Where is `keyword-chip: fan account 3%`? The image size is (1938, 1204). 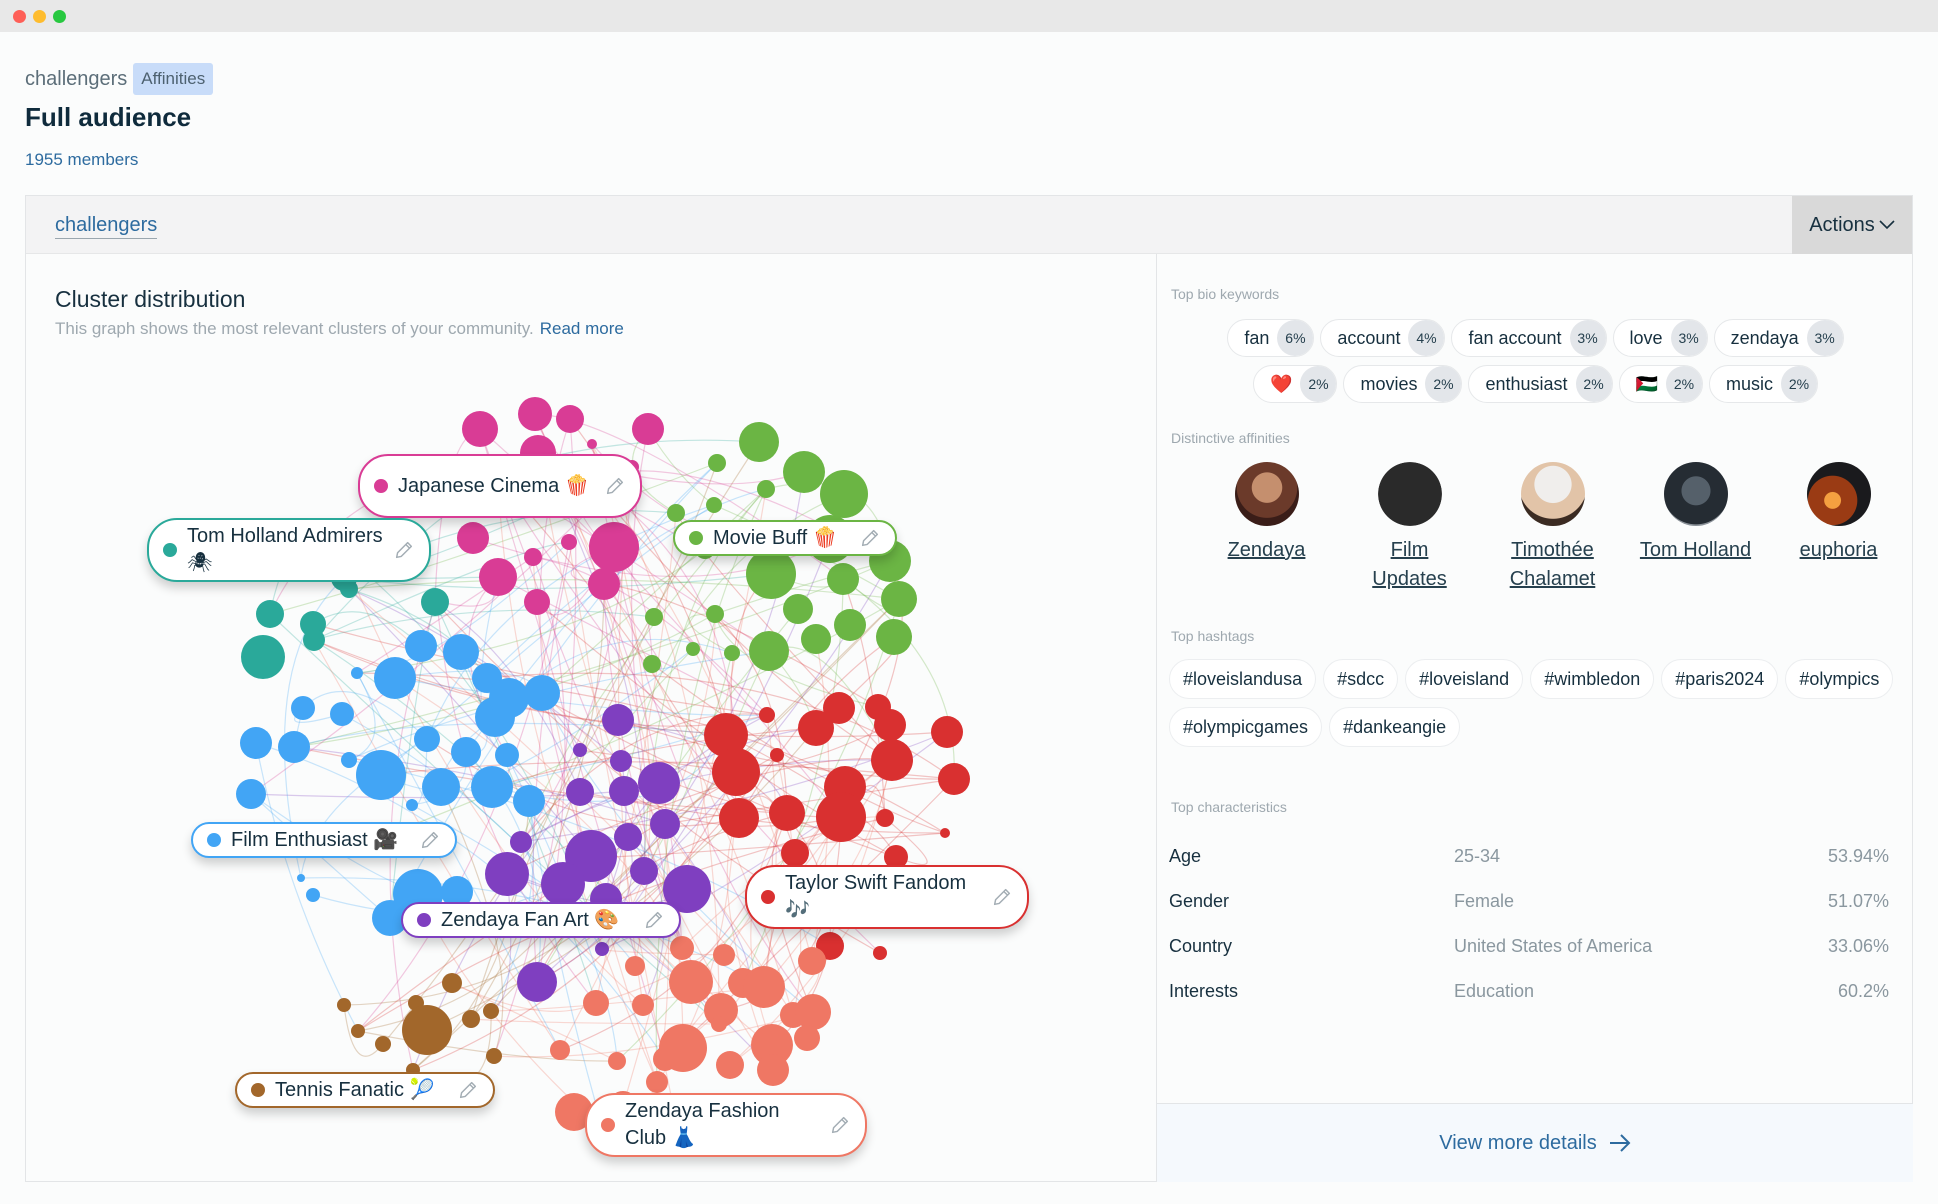
keyword-chip: fan account 3% is located at coordinates (1529, 338).